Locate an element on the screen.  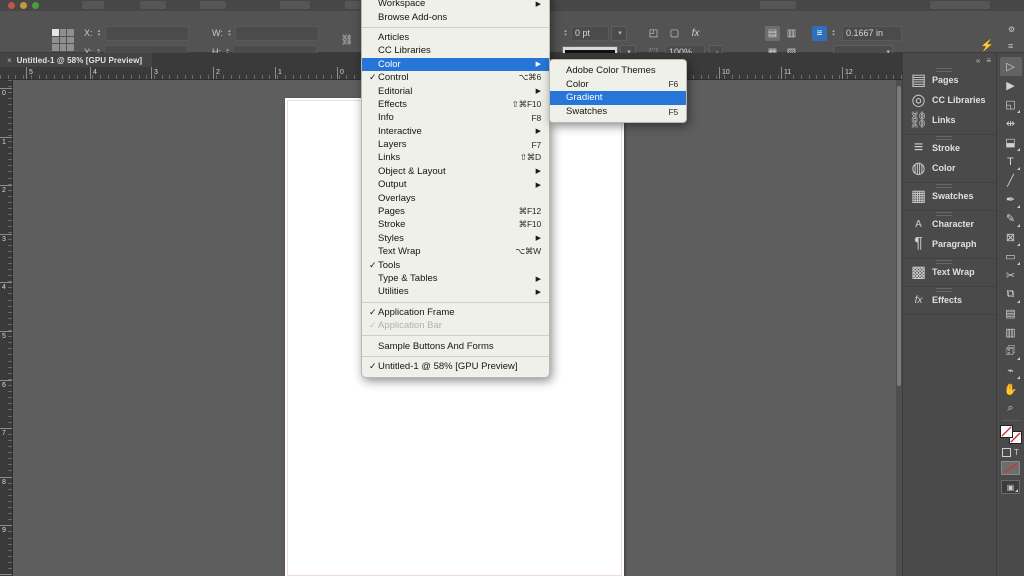
app-bar-icon-a is located at coordinates (93, 5).